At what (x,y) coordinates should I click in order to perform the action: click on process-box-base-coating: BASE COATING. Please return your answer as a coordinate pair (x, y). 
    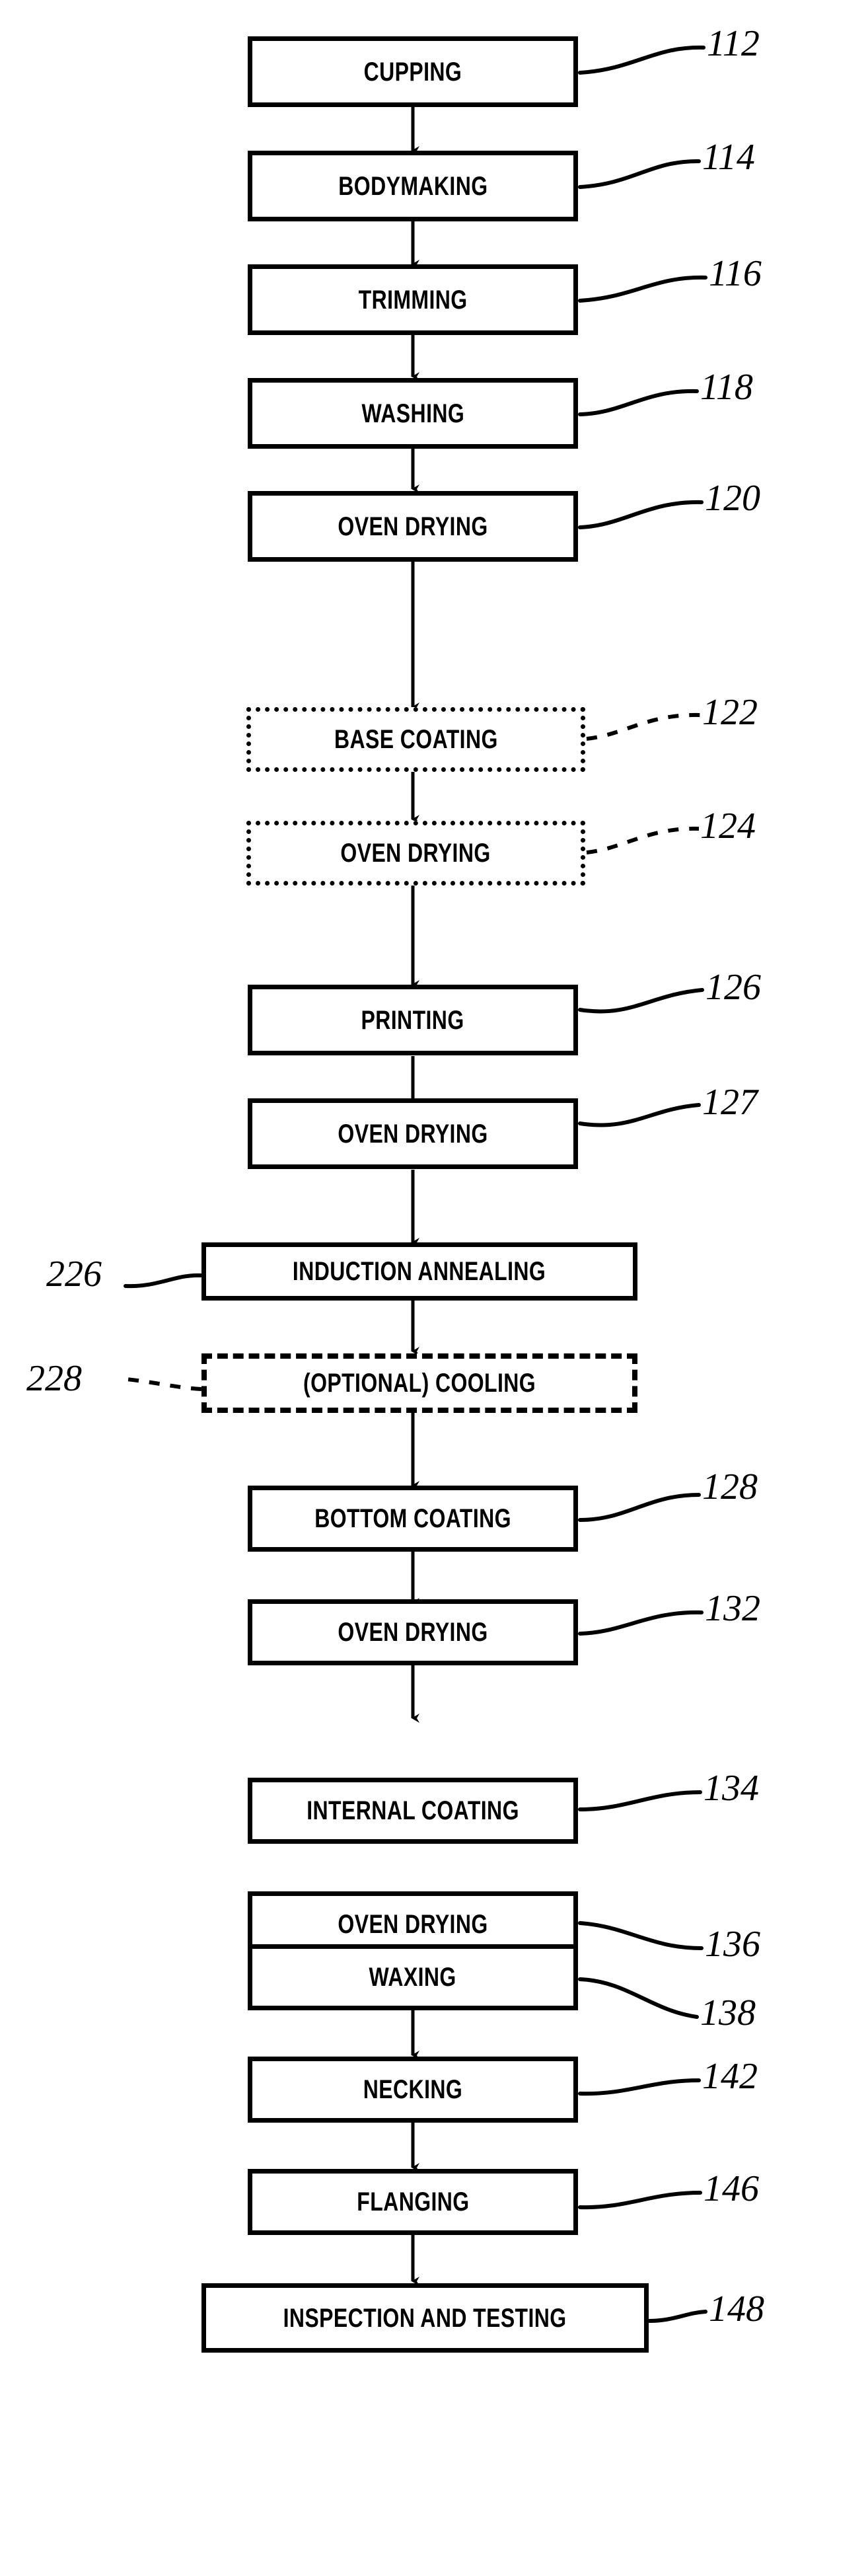
    Looking at the image, I should click on (415, 739).